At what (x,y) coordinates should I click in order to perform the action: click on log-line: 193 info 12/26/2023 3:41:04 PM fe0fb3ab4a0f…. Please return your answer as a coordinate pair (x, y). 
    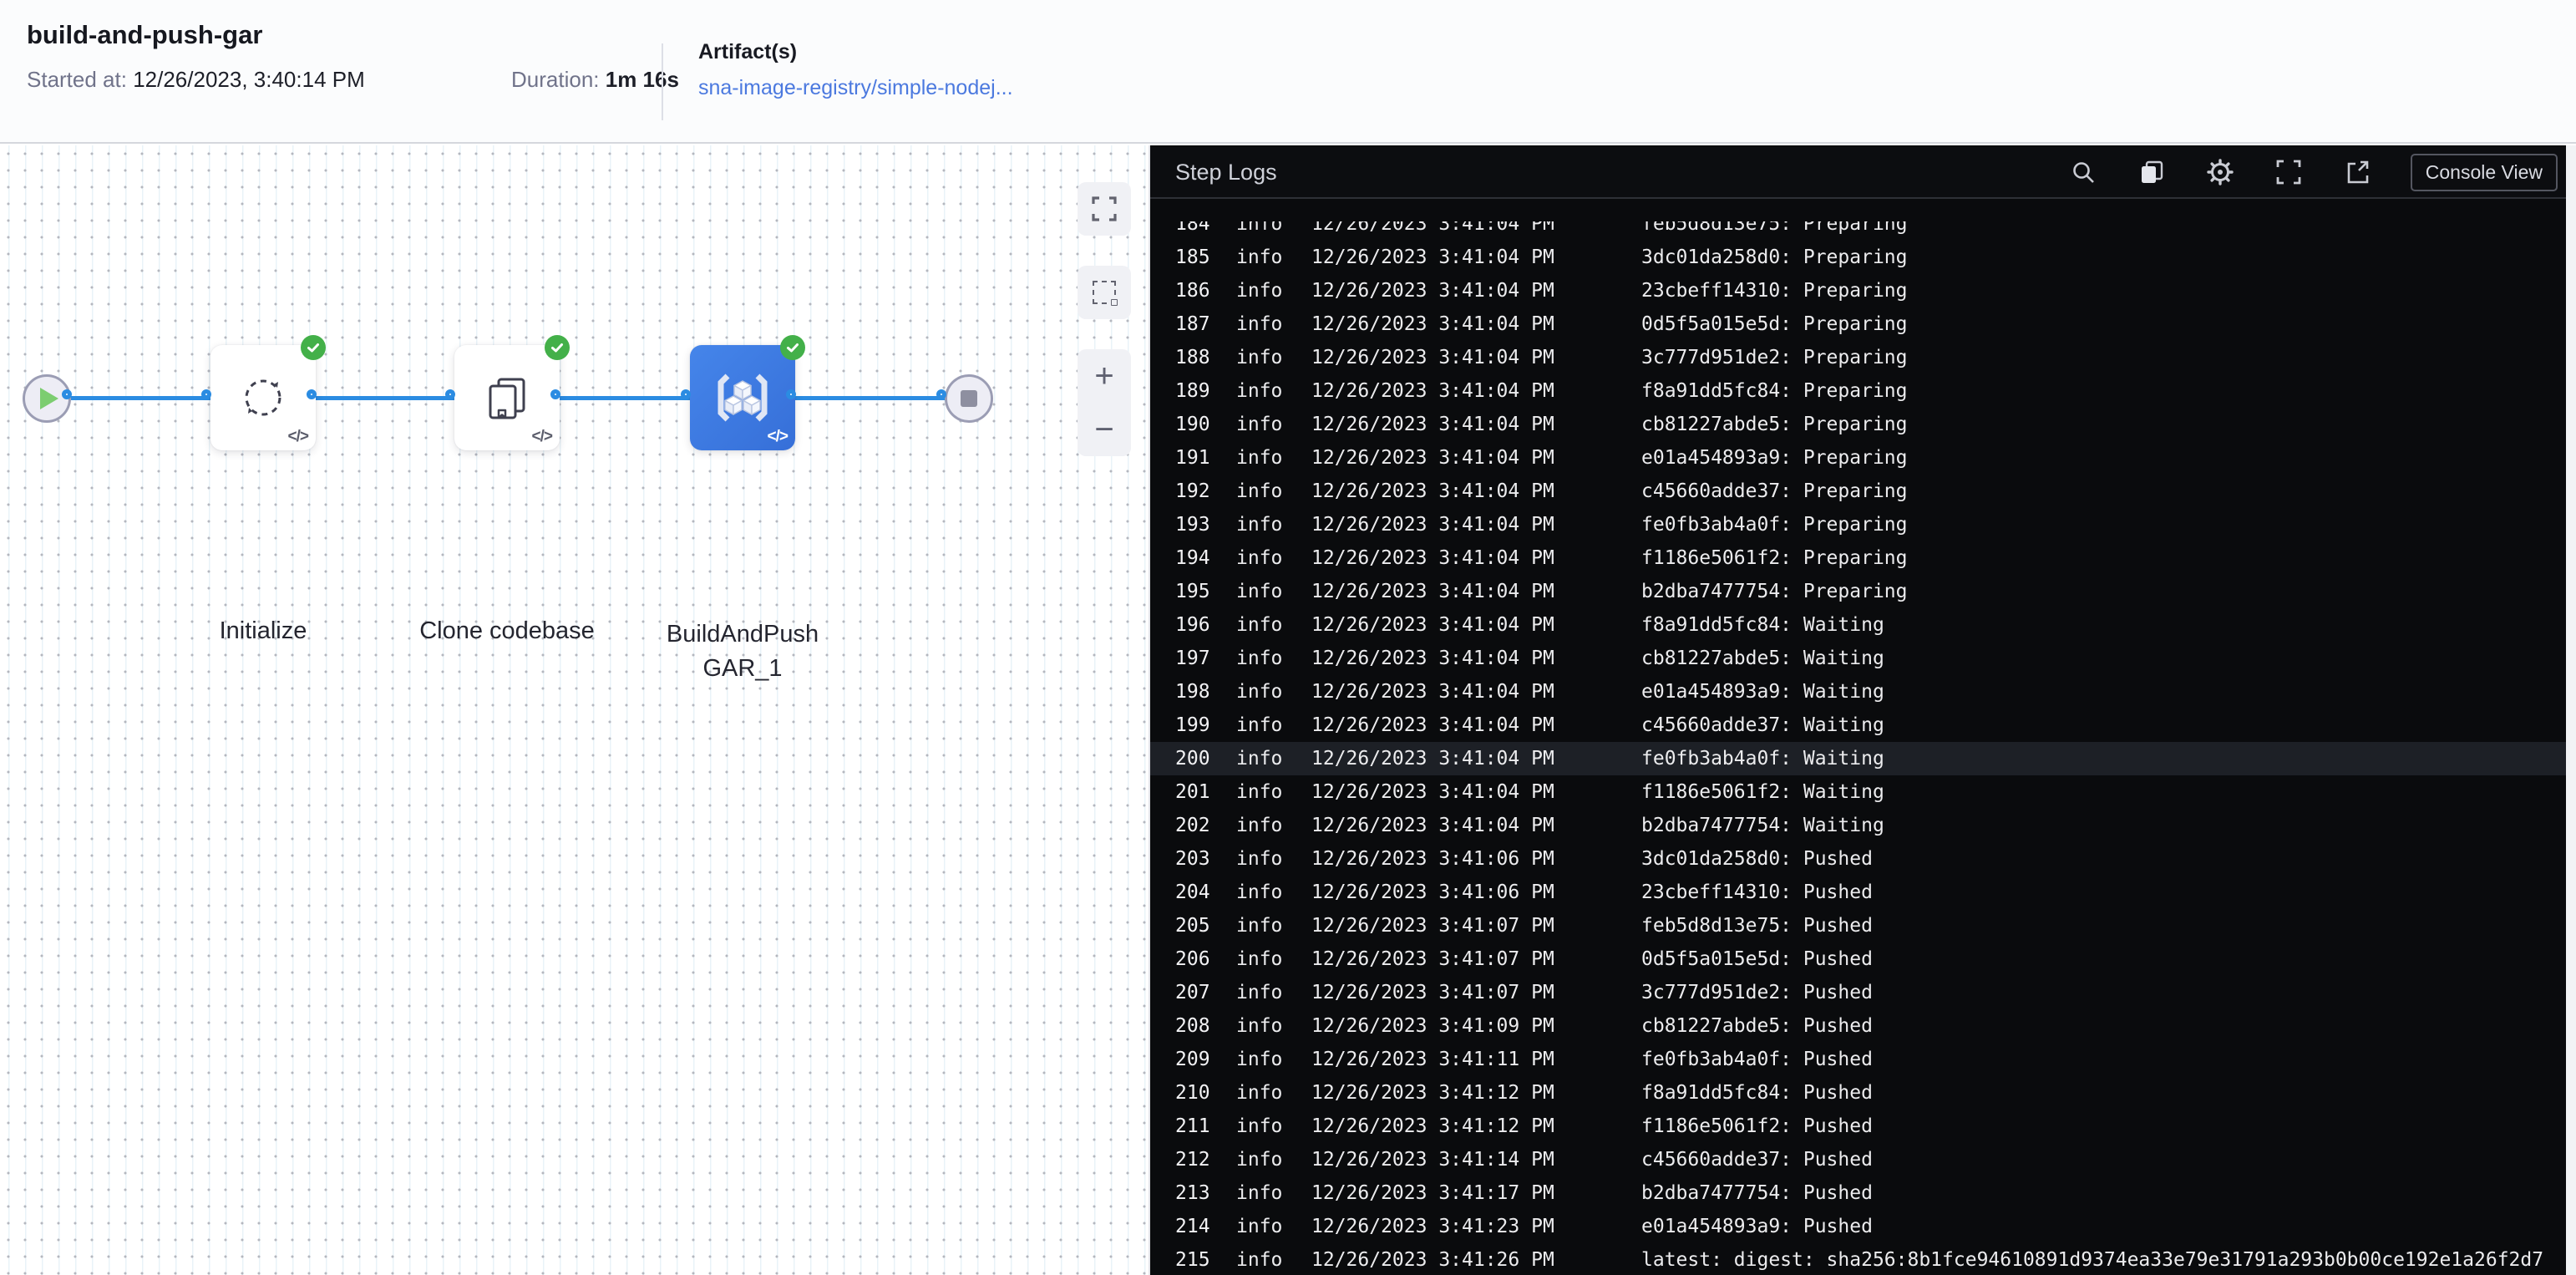
    Looking at the image, I should click on (1858, 524).